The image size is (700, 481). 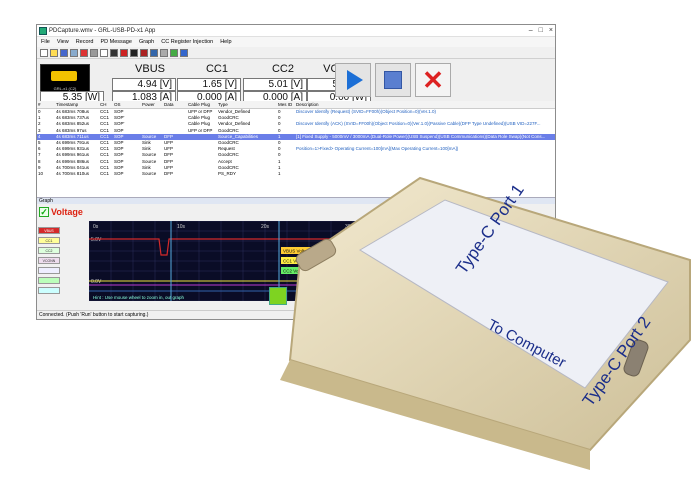 I want to click on menu-record: Record, so click(x=85, y=42).